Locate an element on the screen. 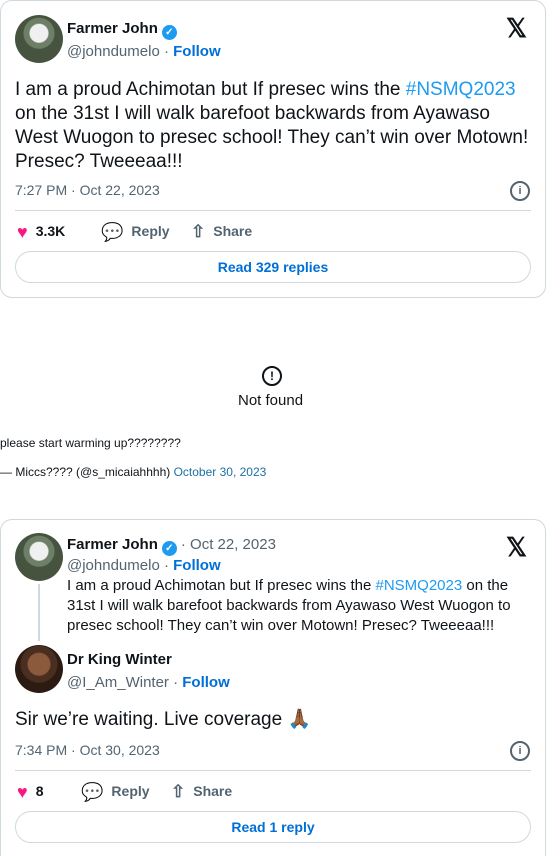  like-count: 3.3K is located at coordinates (50, 231).